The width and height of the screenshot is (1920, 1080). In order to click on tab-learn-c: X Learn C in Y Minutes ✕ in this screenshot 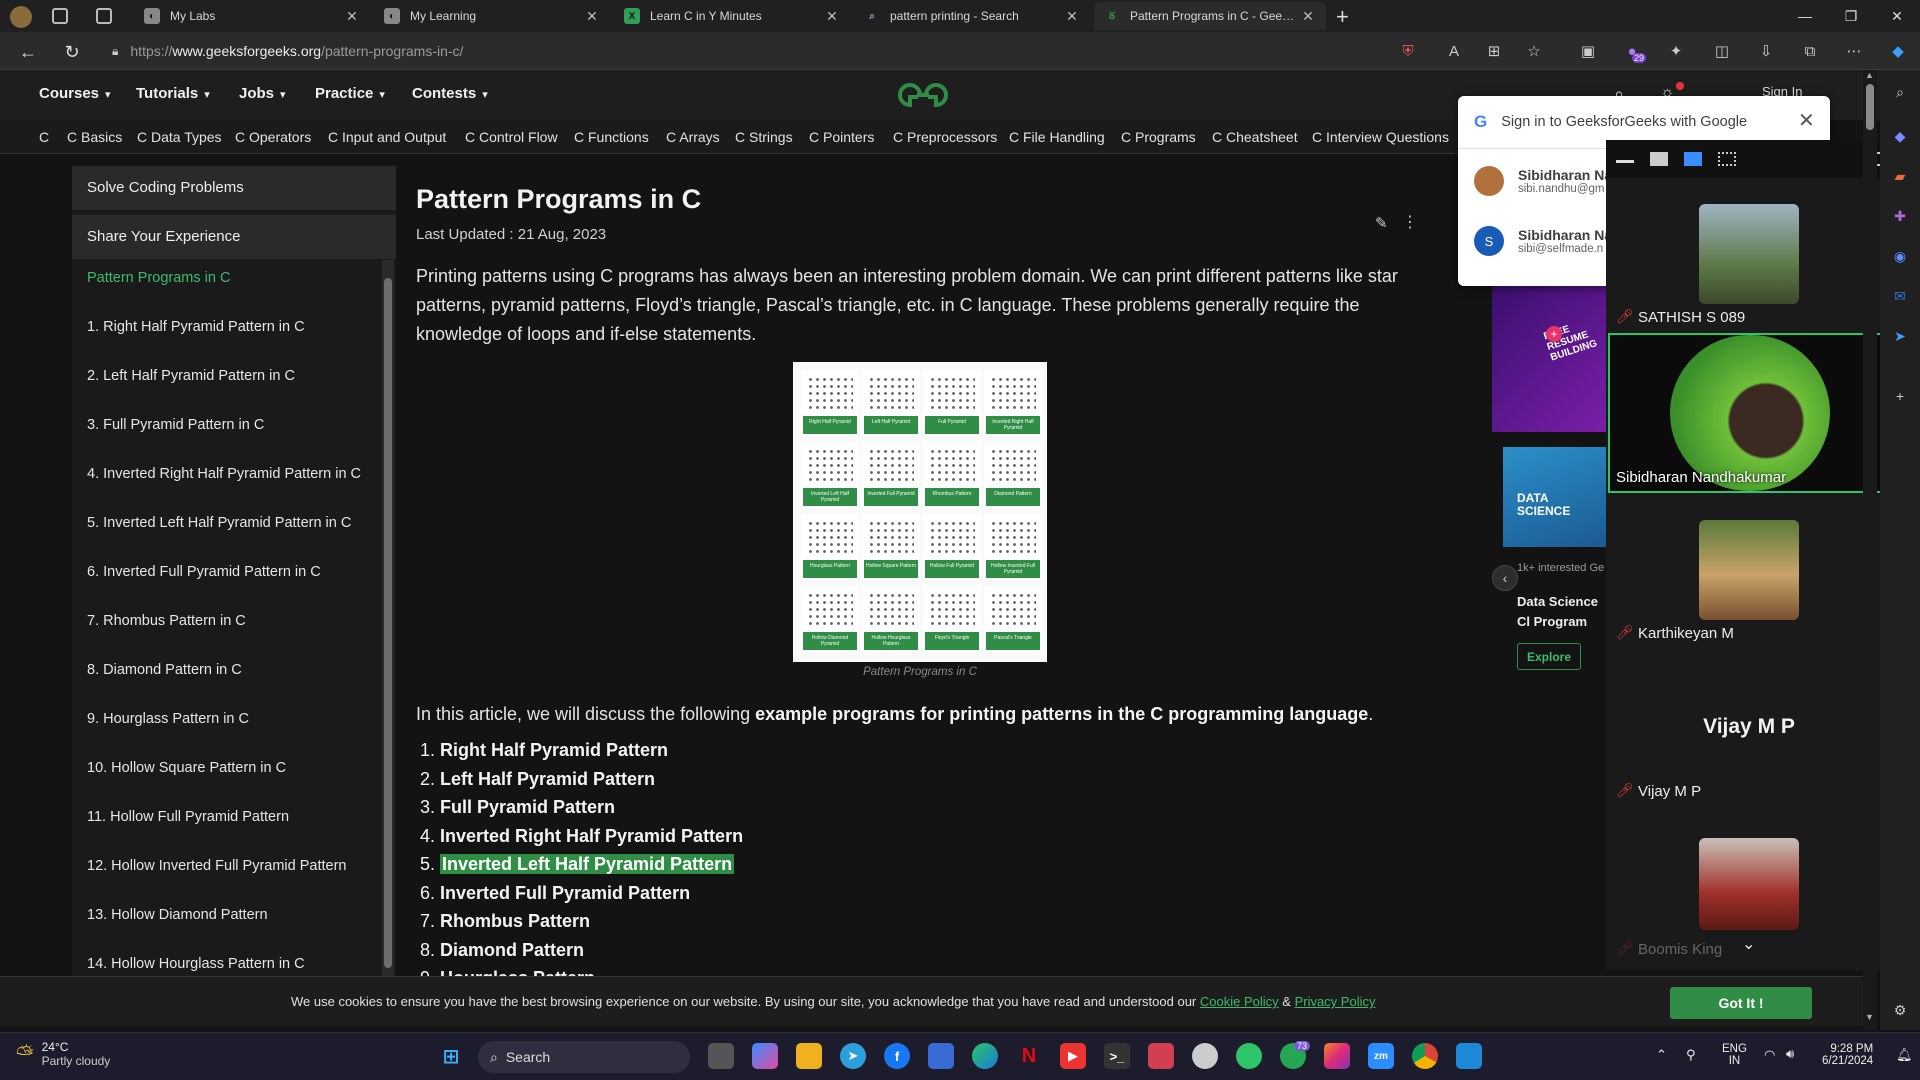, I will do `click(732, 16)`.